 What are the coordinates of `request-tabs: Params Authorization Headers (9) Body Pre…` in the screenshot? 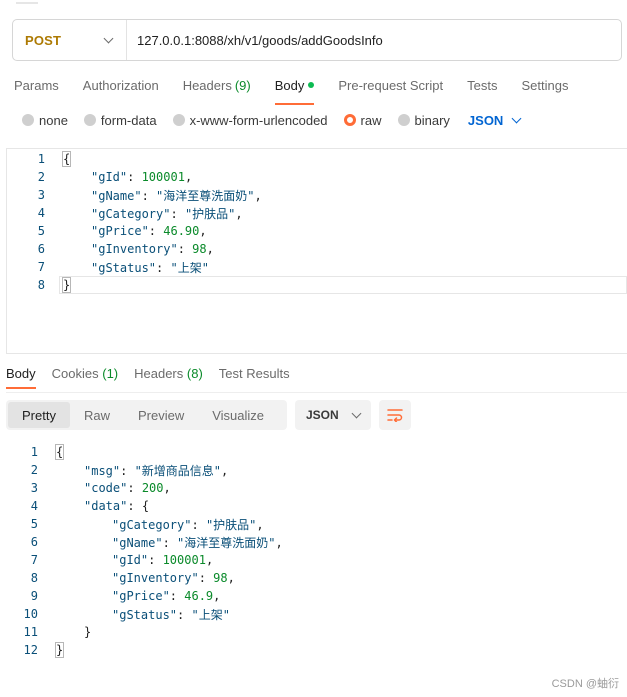 It's located at (303, 89).